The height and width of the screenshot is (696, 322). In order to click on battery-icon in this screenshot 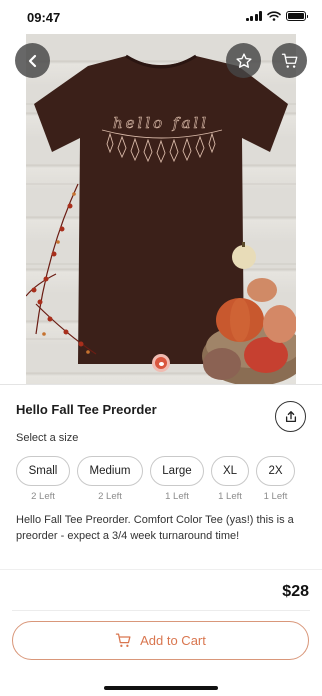, I will do `click(297, 16)`.